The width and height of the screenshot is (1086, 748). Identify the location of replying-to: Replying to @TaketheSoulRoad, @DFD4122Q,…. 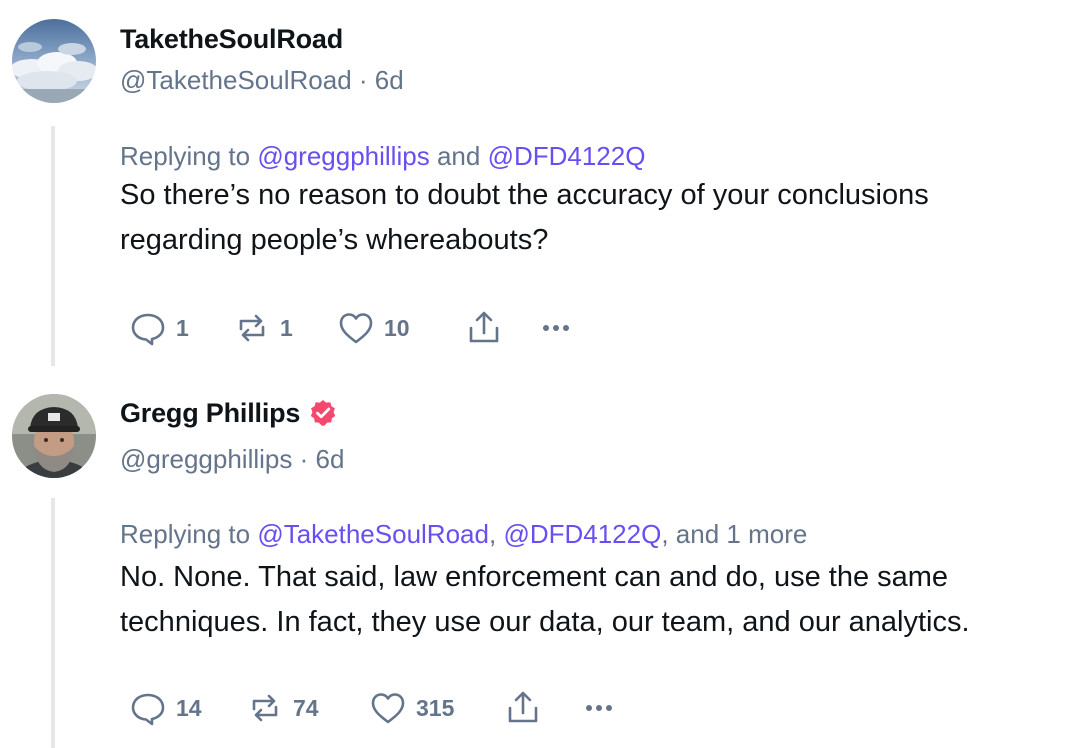
(463, 534).